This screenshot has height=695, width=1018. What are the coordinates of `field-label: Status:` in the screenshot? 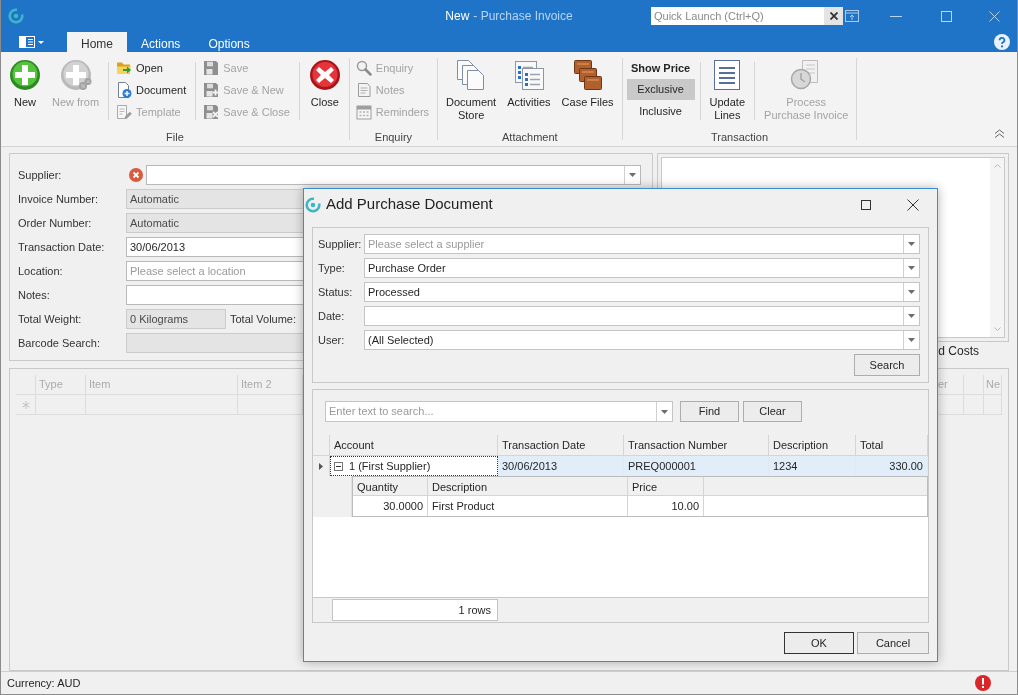 It's located at (336, 292).